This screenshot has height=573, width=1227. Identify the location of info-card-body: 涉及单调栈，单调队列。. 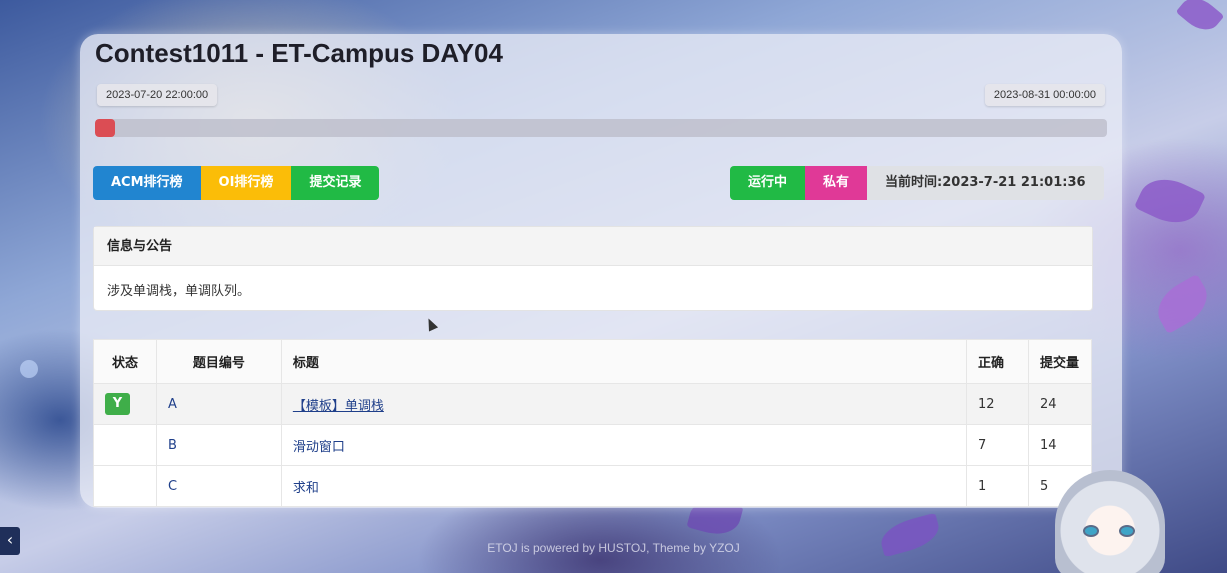
(179, 291).